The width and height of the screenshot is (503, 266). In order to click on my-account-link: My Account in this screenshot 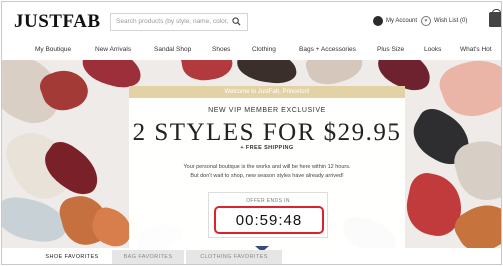, I will do `click(395, 21)`.